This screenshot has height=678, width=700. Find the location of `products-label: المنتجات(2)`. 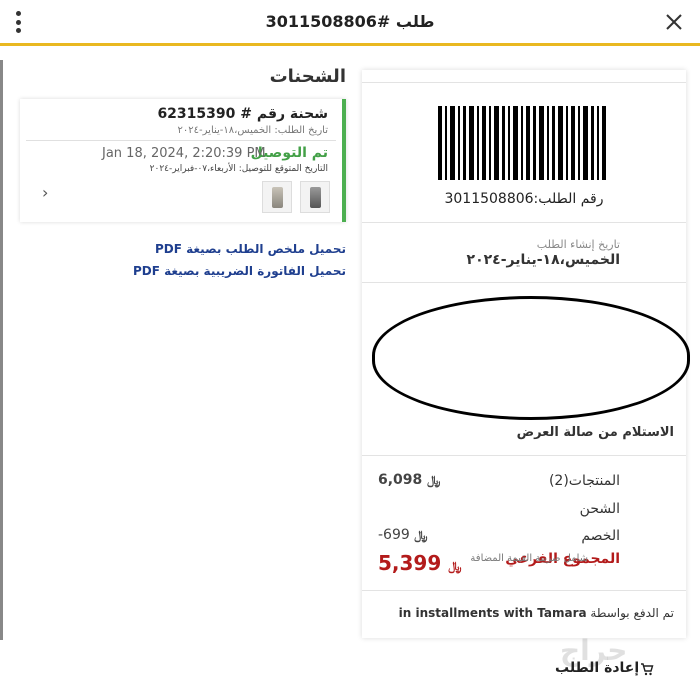

products-label: المنتجات(2) is located at coordinates (584, 481).